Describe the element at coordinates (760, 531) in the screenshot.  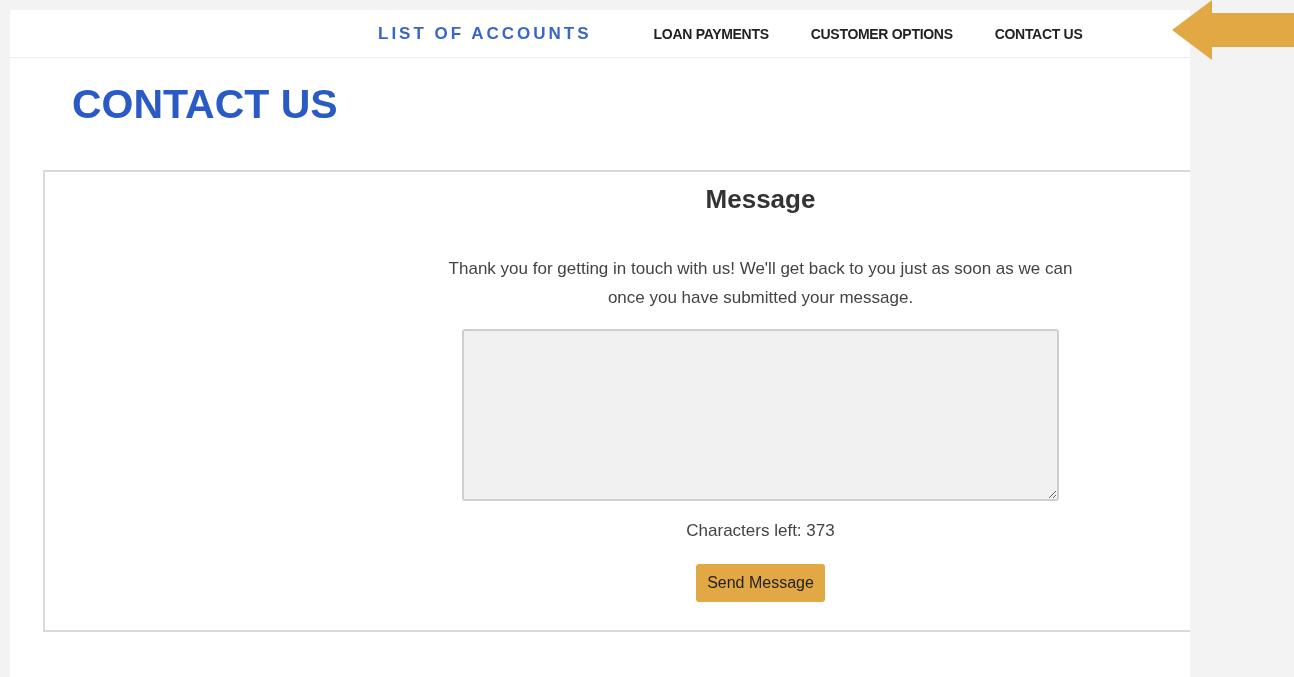
I see `character-counter: Characters left: 373` at that location.